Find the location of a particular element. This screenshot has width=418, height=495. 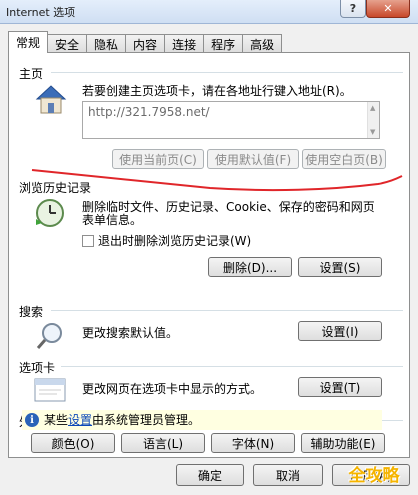

tabbed-window-icon is located at coordinates (50, 390).